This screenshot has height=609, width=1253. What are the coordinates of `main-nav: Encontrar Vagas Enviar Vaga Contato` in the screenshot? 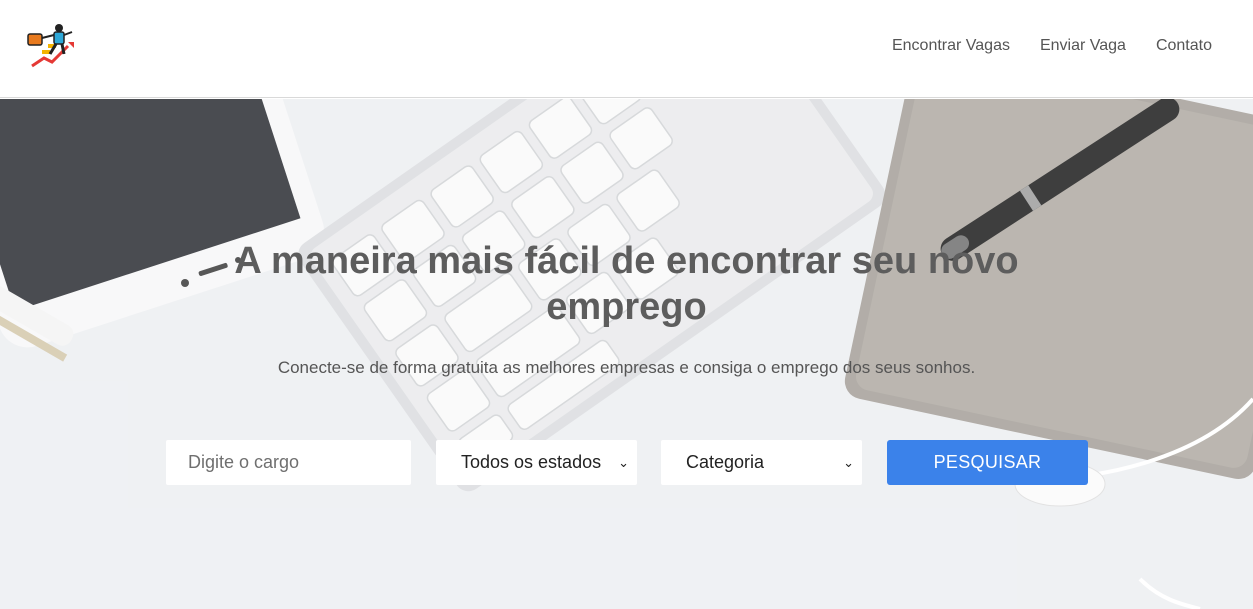 It's located at (1052, 46).